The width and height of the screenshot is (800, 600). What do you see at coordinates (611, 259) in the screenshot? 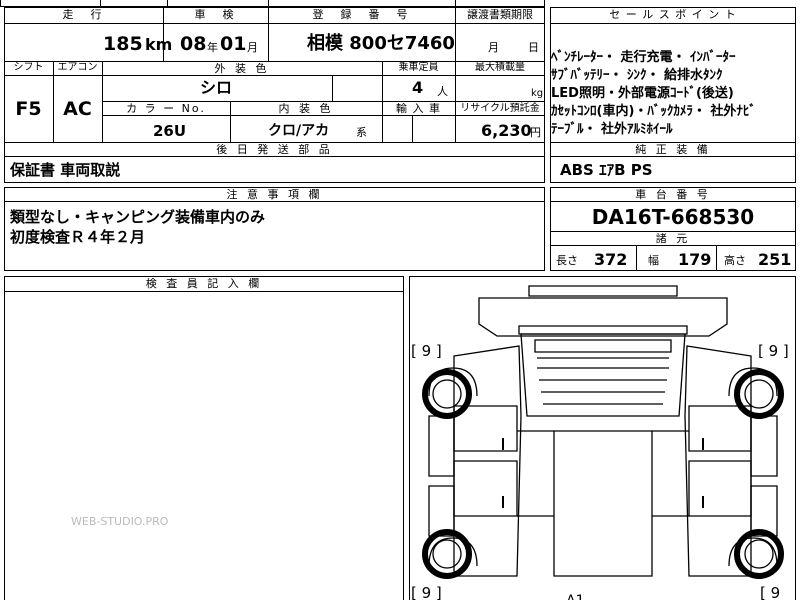
I see `length-value: 372` at bounding box center [611, 259].